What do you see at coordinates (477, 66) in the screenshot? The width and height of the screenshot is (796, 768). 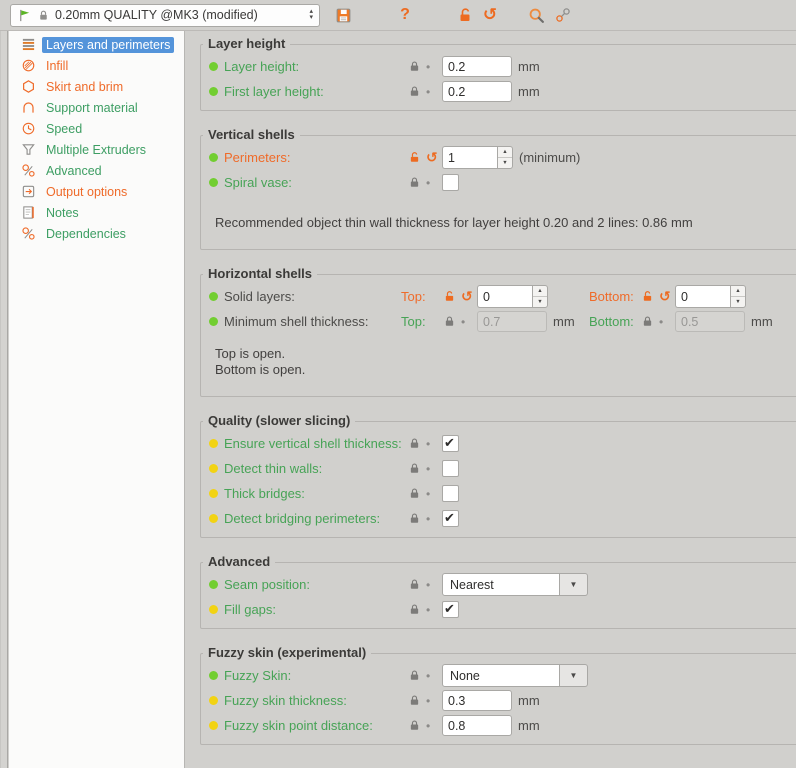 I see `layer-height-input` at bounding box center [477, 66].